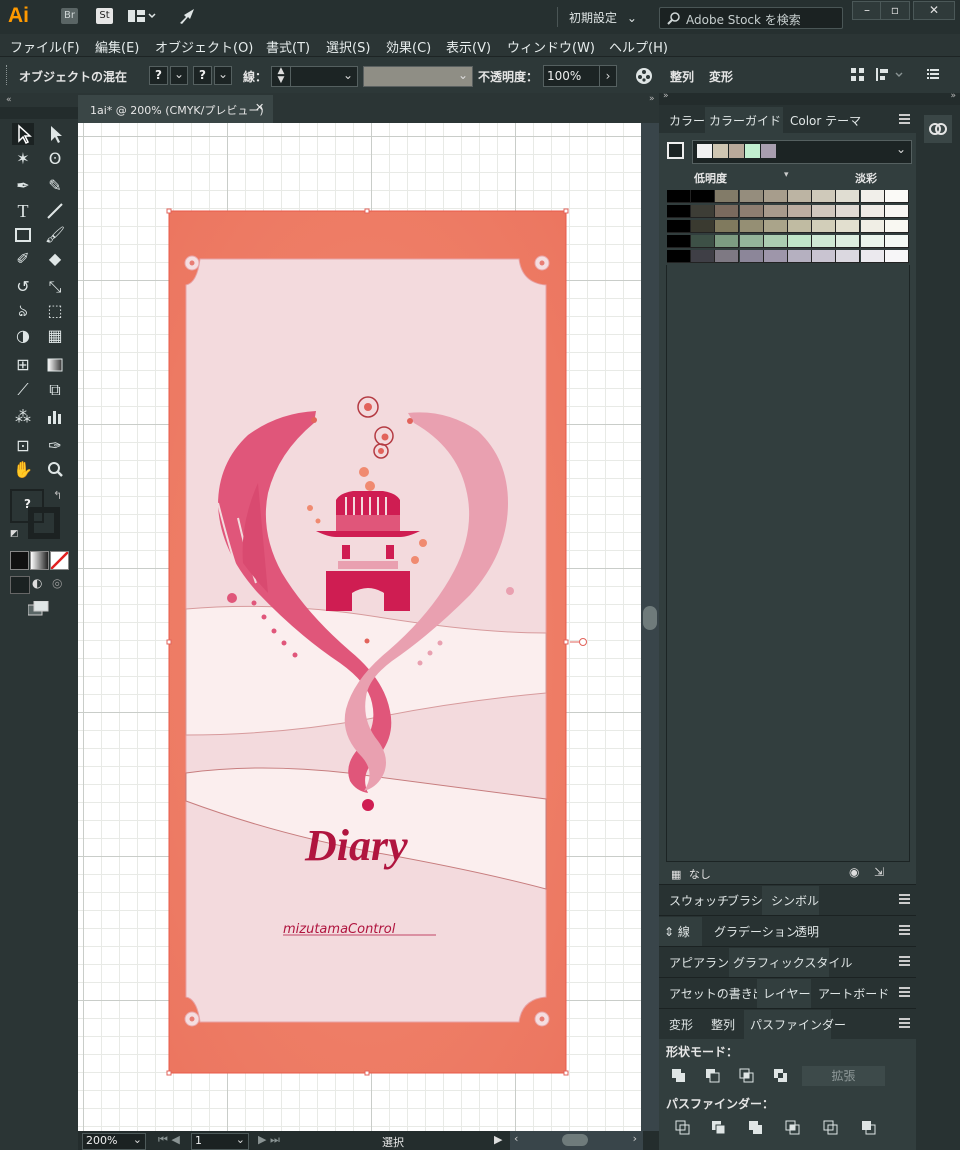 Image resolution: width=960 pixels, height=1150 pixels. What do you see at coordinates (23, 336) in the screenshot?
I see `shape-builder-tool: ◑` at bounding box center [23, 336].